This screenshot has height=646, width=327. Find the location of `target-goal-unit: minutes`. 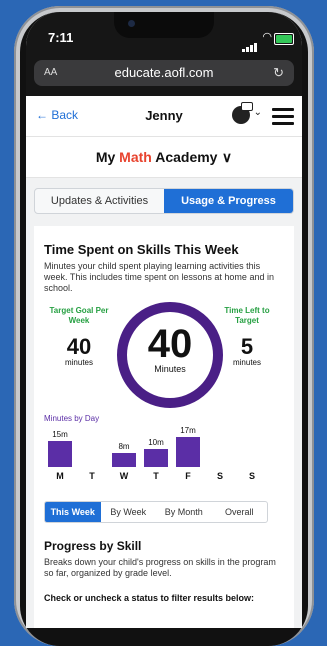

target-goal-unit: minutes is located at coordinates (78, 362).